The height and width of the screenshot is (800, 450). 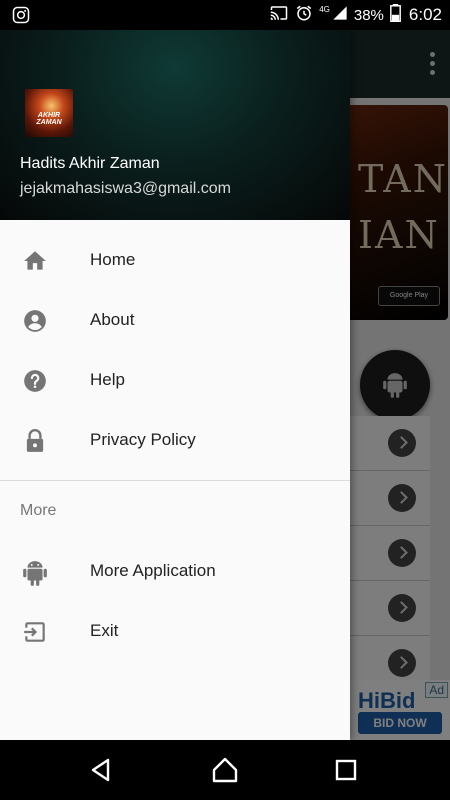 What do you see at coordinates (113, 259) in the screenshot?
I see `drawer-item-label: Home` at bounding box center [113, 259].